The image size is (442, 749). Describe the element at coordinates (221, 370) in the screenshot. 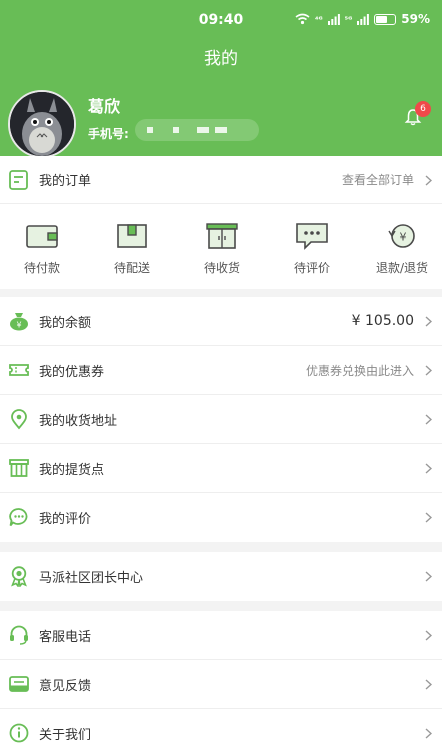

I see `coupon-row: 我的优惠券 优惠券兑换由此进入` at that location.